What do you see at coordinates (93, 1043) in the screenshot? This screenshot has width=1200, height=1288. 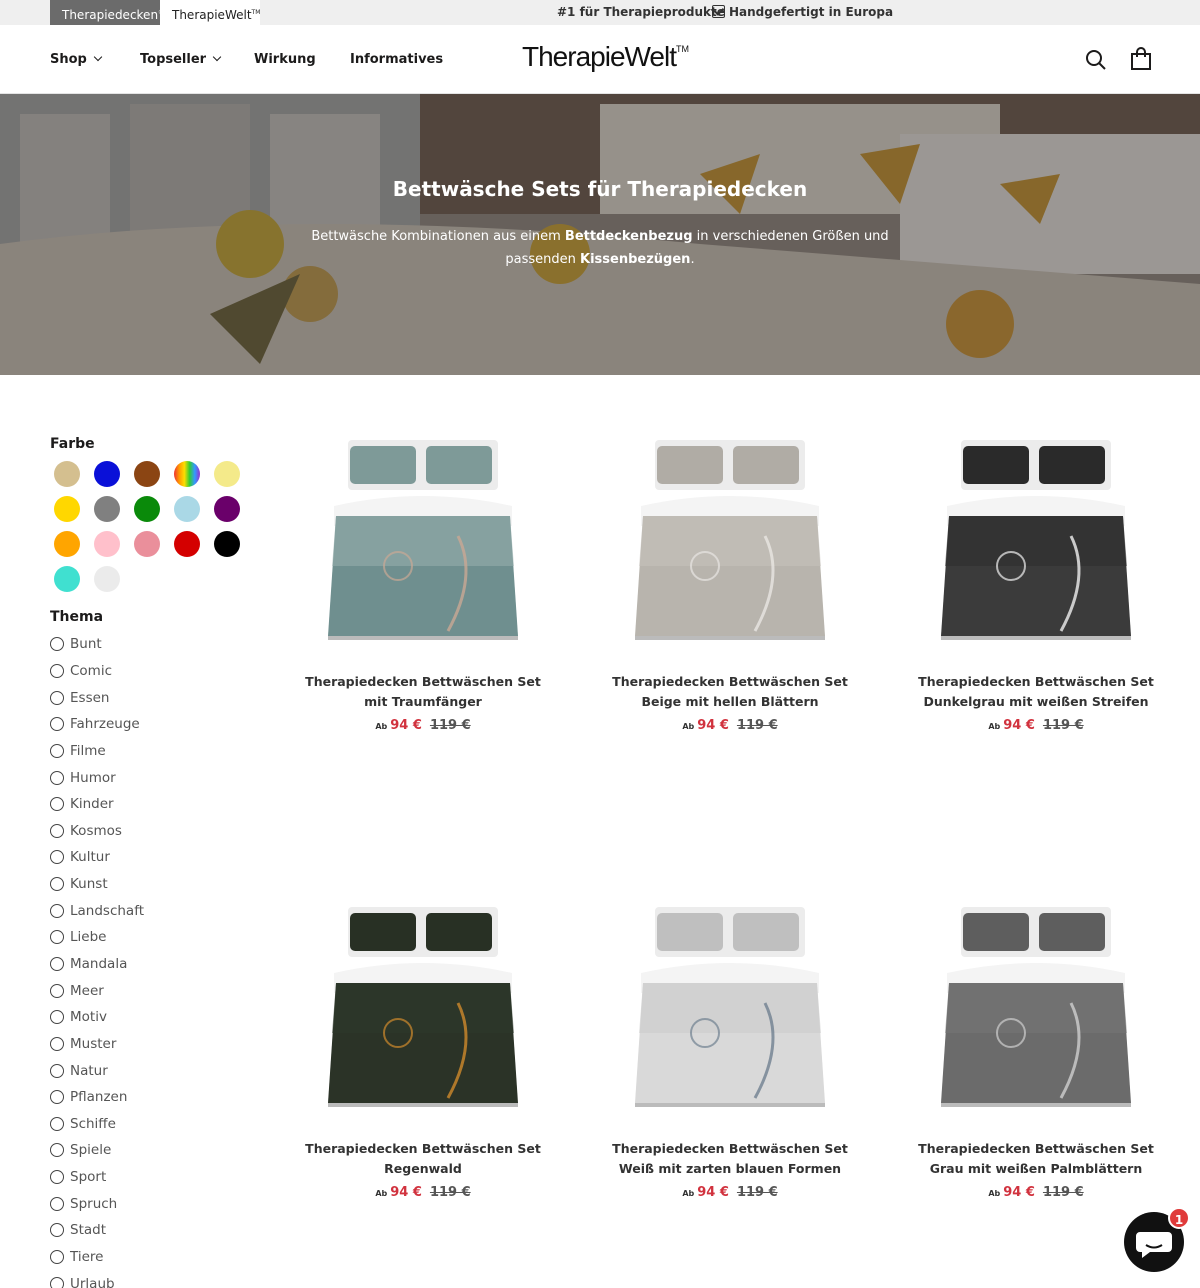 I see `theme-label: Muster` at bounding box center [93, 1043].